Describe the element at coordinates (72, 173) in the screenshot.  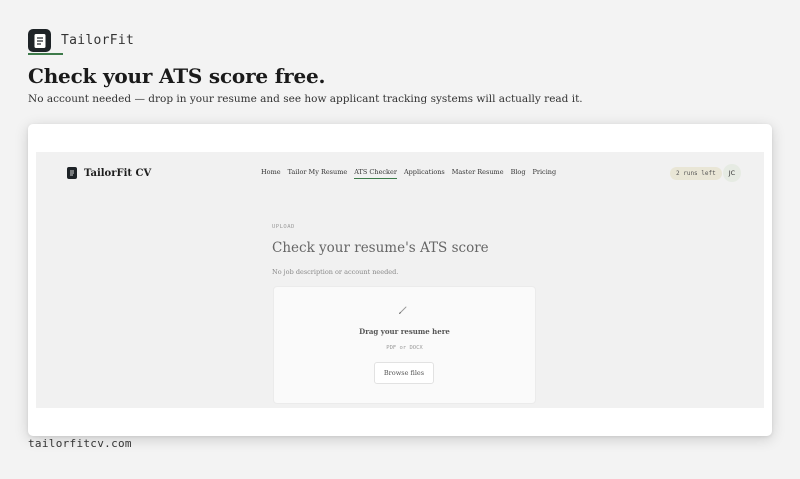
I see `resume-logo-icon` at that location.